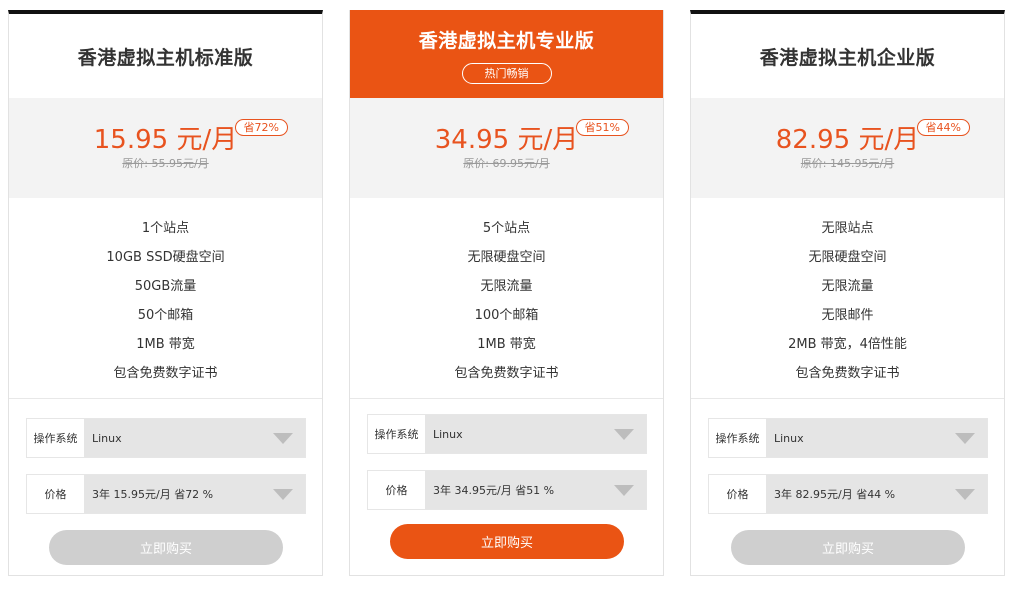 Image resolution: width=1024 pixels, height=601 pixels. I want to click on save-badge: 省51%, so click(602, 127).